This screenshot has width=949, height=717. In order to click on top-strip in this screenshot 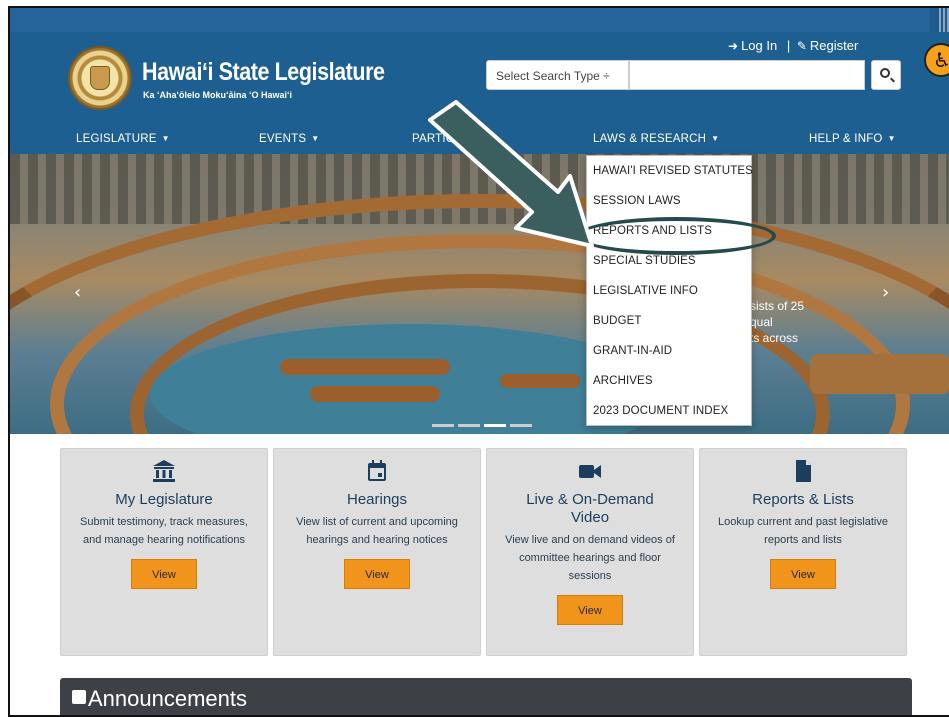, I will do `click(479, 20)`.